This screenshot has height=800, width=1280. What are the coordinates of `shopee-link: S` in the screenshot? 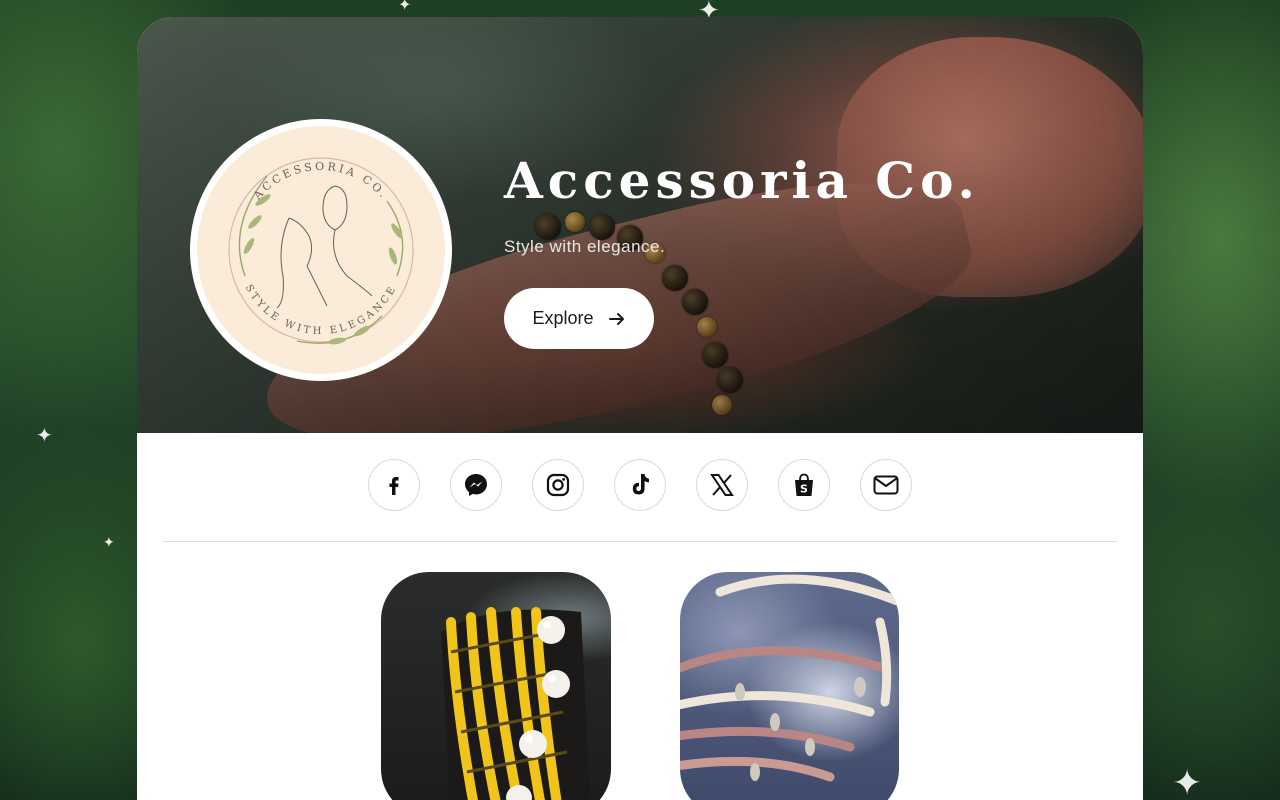 It's located at (804, 485).